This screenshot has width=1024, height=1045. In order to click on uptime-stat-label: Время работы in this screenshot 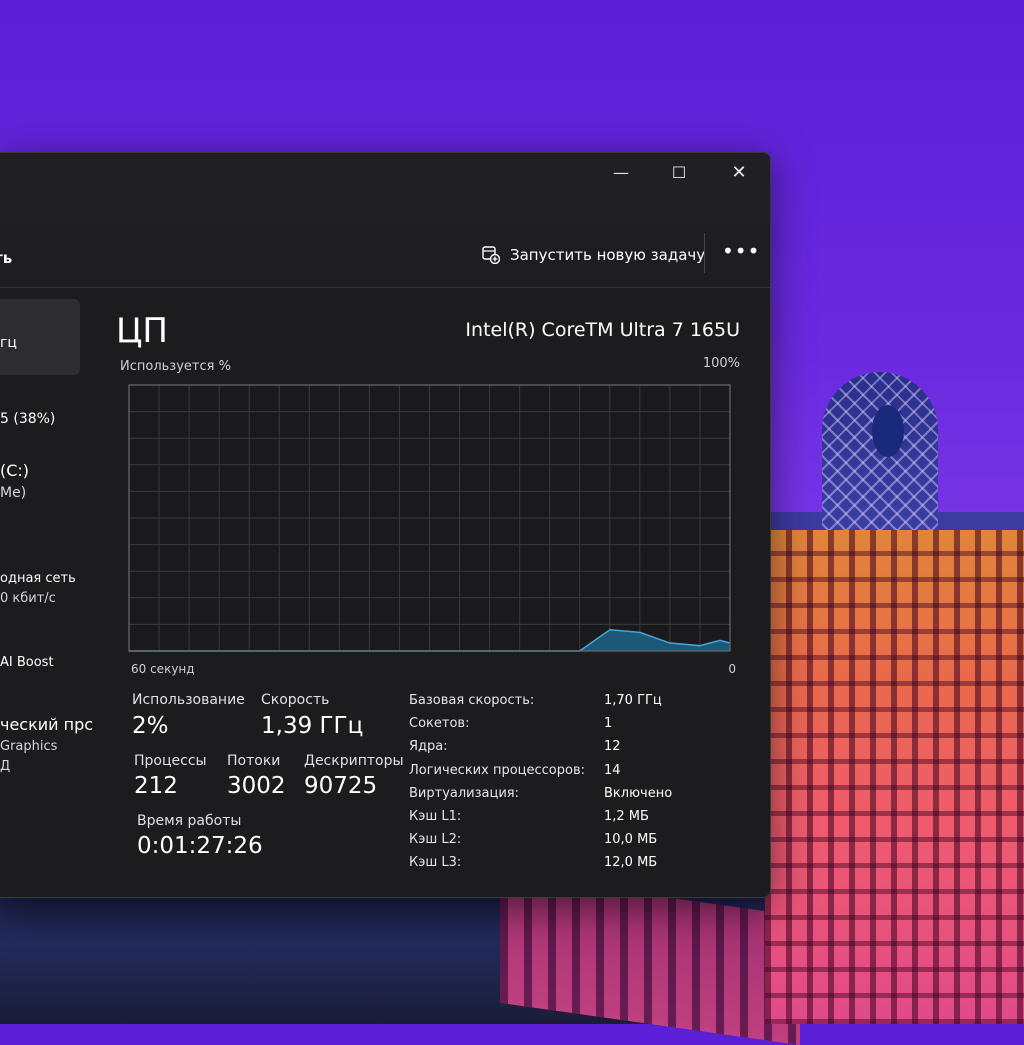, I will do `click(189, 821)`.